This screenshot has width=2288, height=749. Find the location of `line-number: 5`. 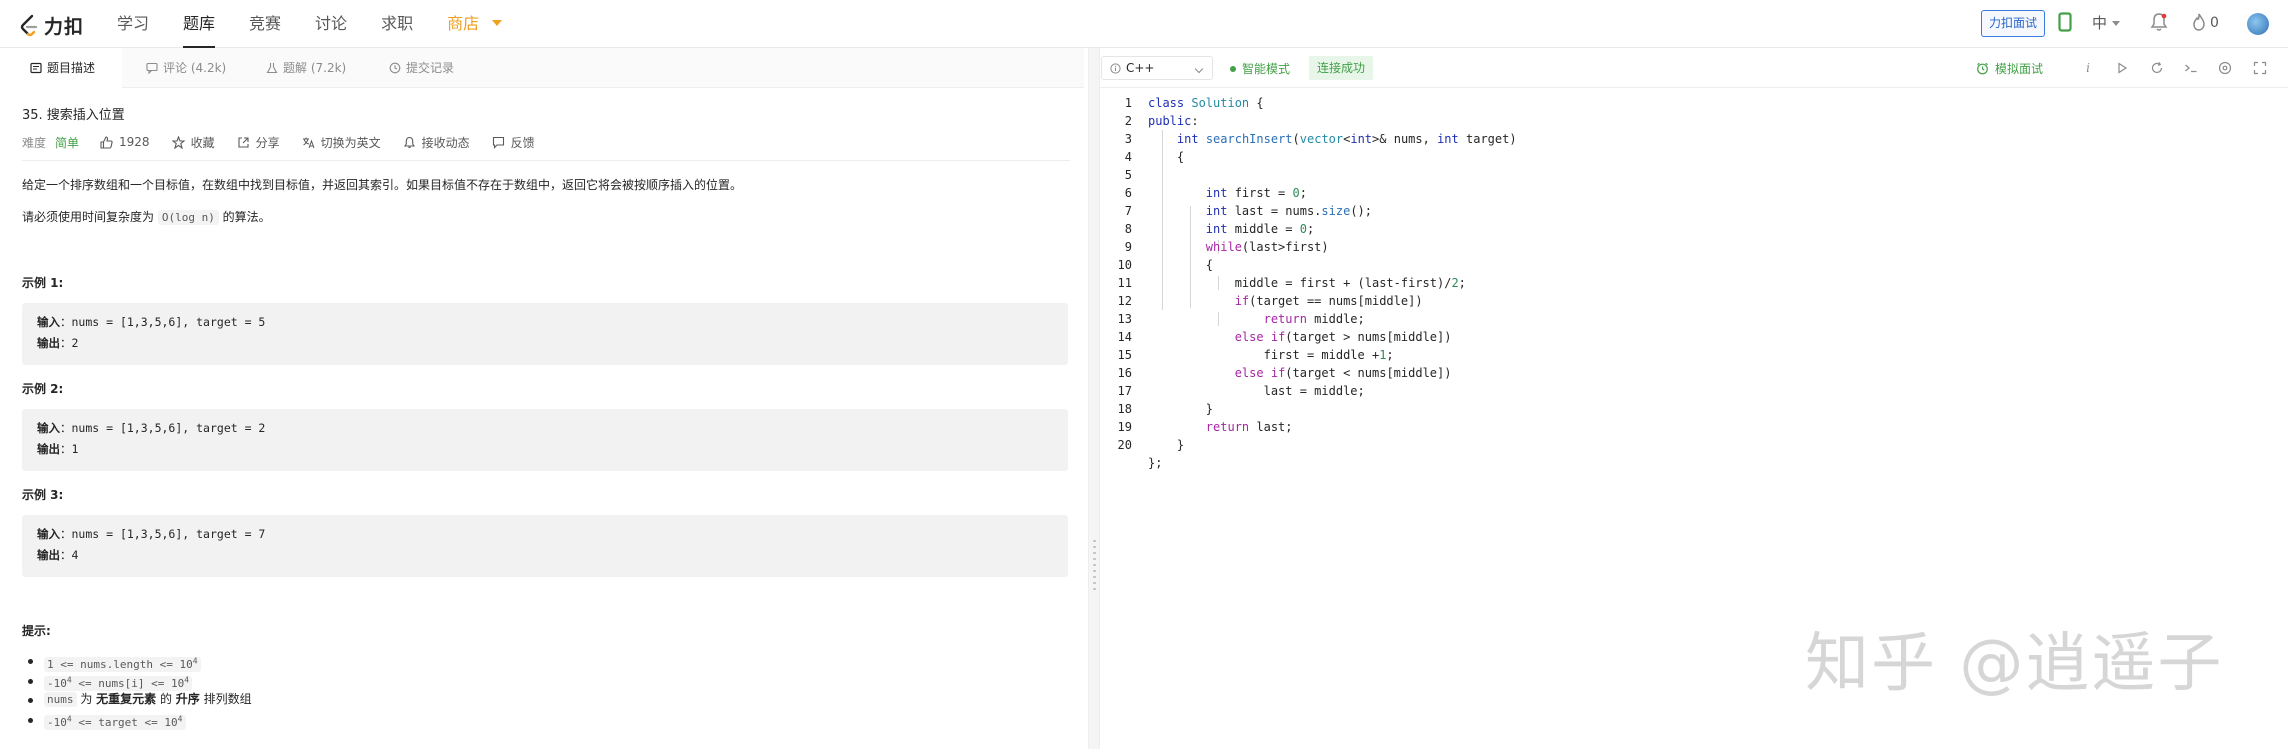

line-number: 5 is located at coordinates (1128, 175).